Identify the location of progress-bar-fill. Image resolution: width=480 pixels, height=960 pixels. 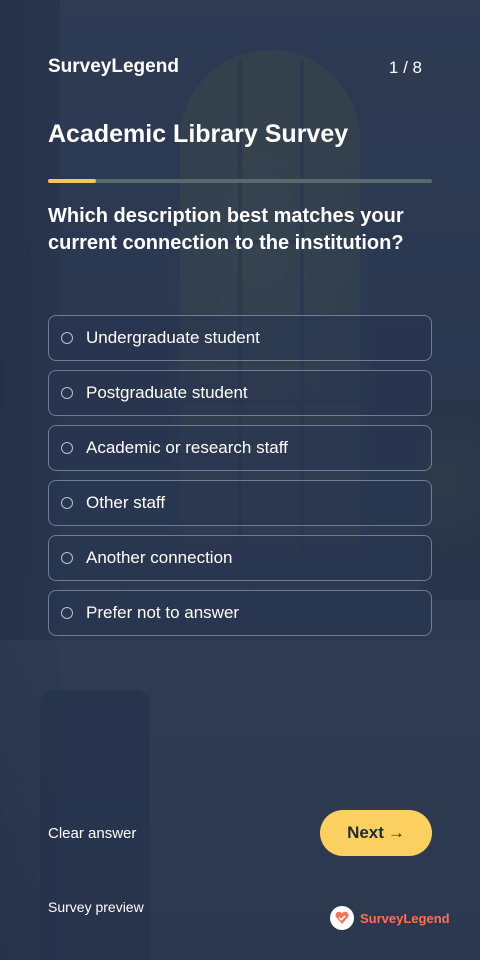
(72, 181).